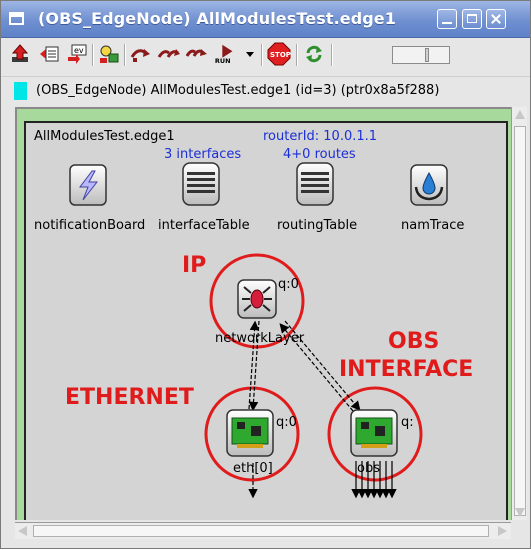 The image size is (531, 550). What do you see at coordinates (194, 265) in the screenshot?
I see `ip-annotation: IP` at bounding box center [194, 265].